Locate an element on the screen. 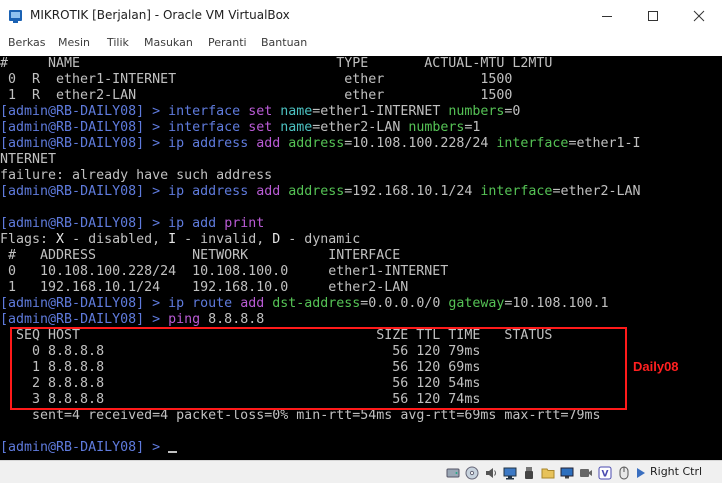 This screenshot has width=722, height=484. terminal-line: # ADDRESS NETWORK INTERFACE is located at coordinates (200, 256).